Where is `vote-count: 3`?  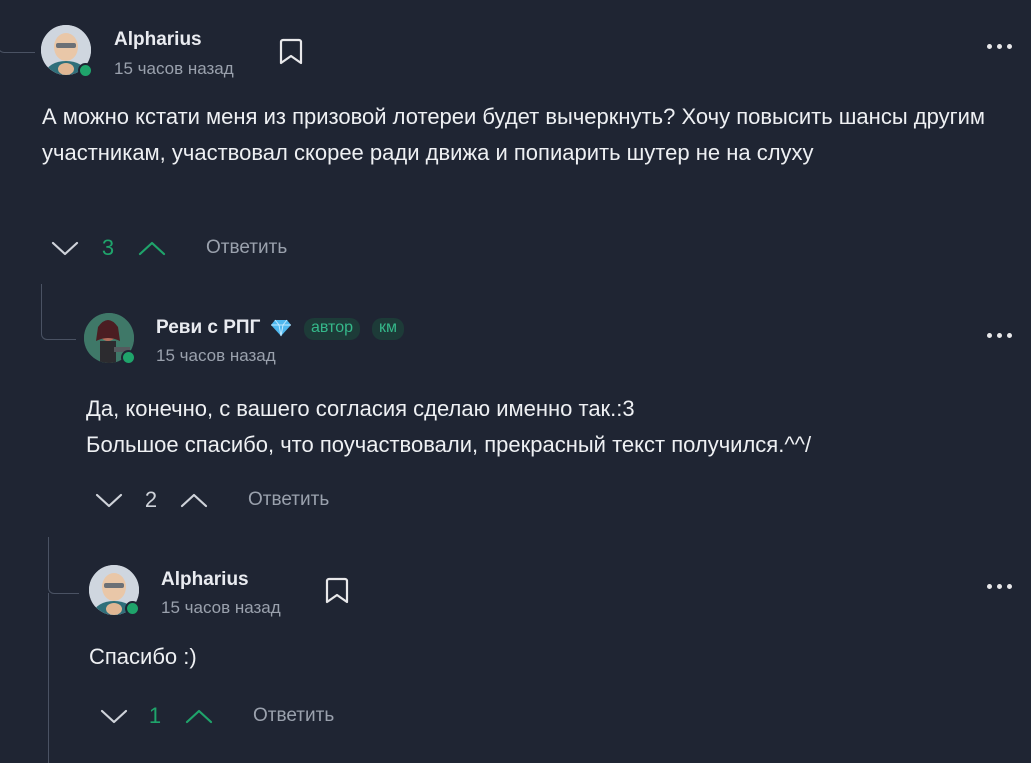
vote-count: 3 is located at coordinates (108, 247).